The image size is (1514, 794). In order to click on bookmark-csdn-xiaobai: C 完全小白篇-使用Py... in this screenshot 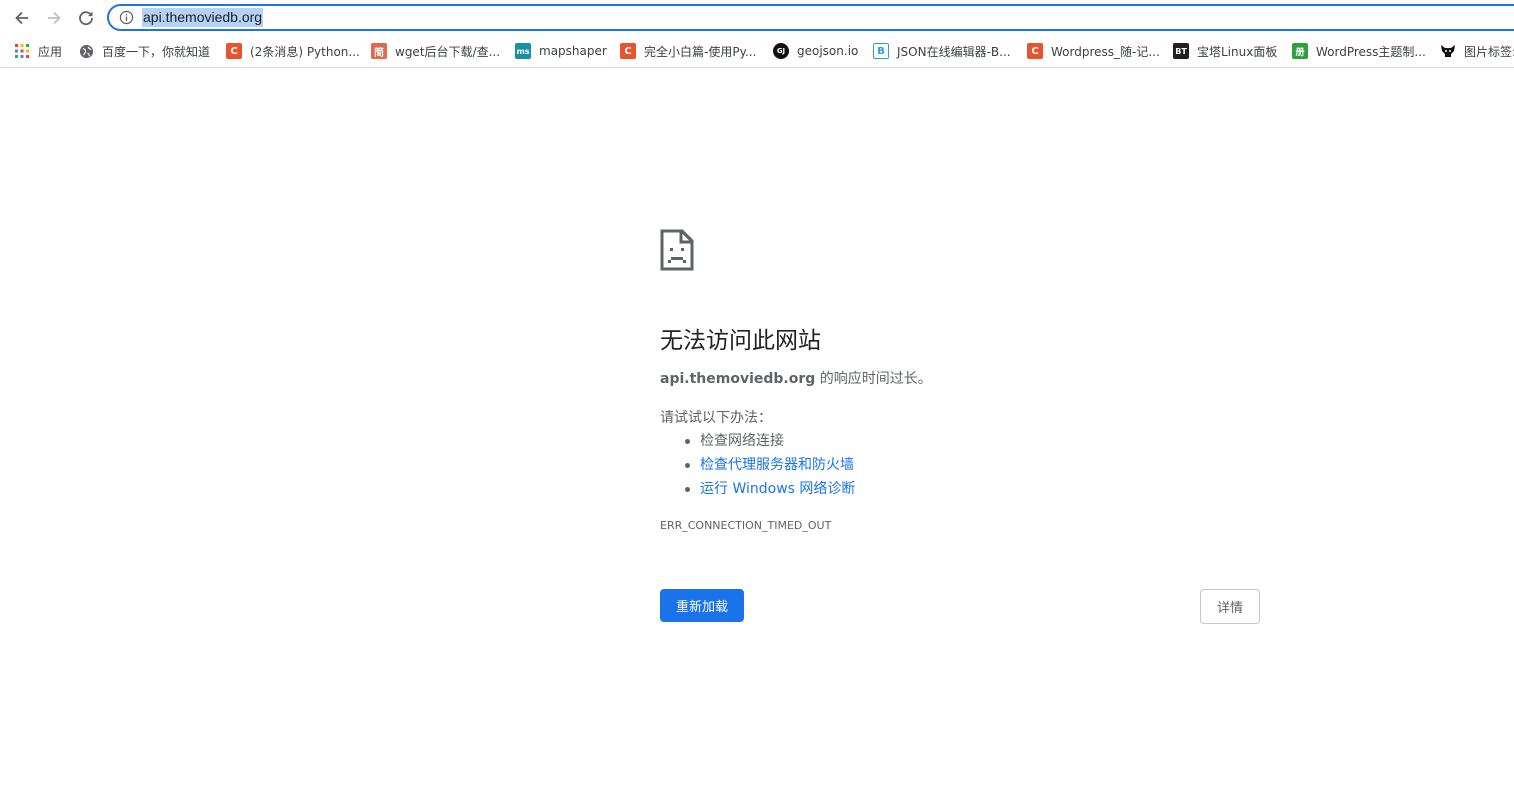, I will do `click(688, 51)`.